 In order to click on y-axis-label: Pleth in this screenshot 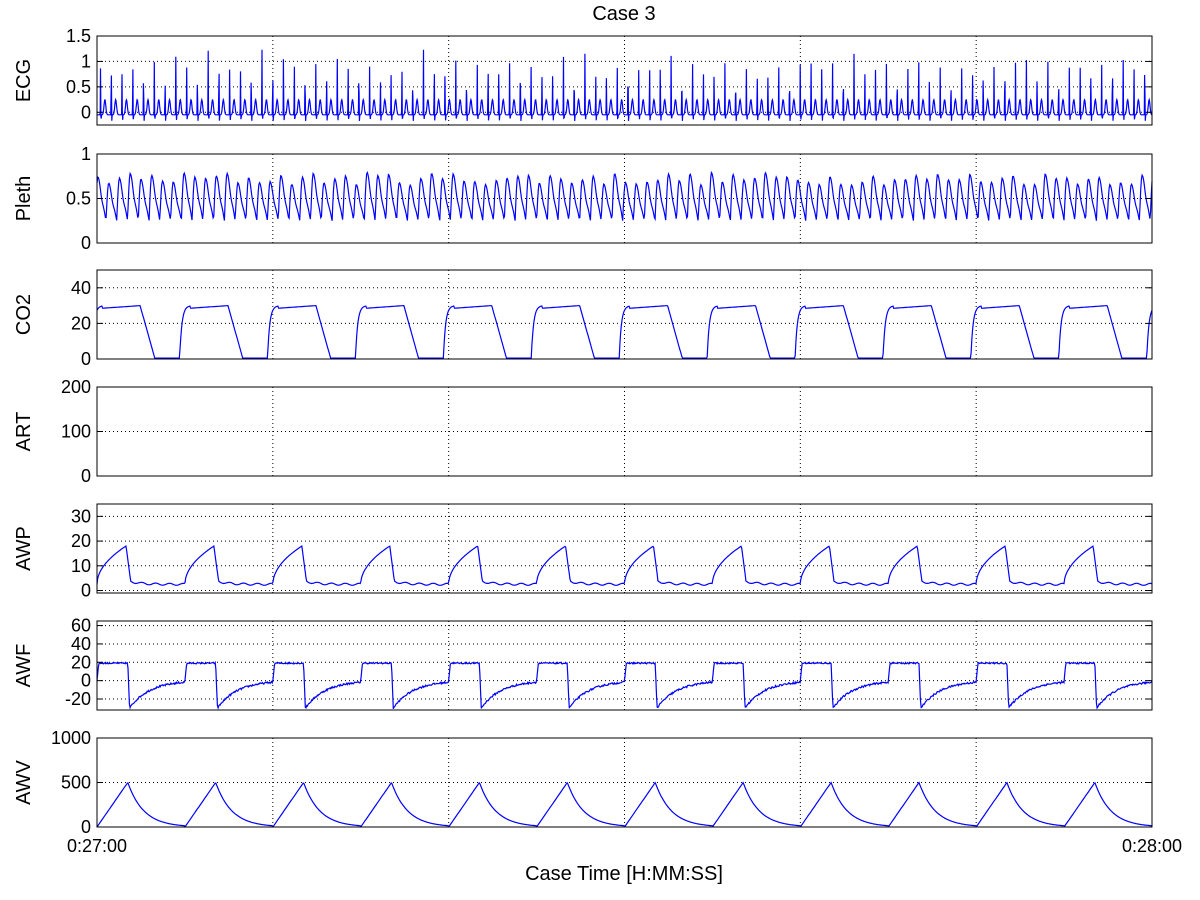, I will do `click(24, 199)`.